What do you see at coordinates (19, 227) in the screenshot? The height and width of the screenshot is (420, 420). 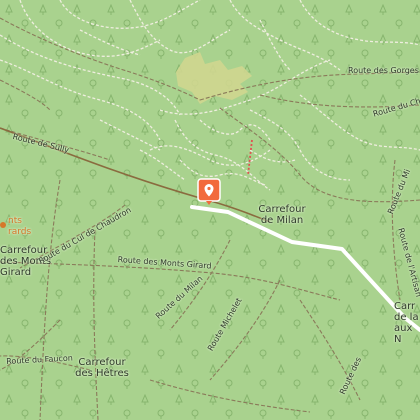 I see `poi-label-left: nts rards` at bounding box center [19, 227].